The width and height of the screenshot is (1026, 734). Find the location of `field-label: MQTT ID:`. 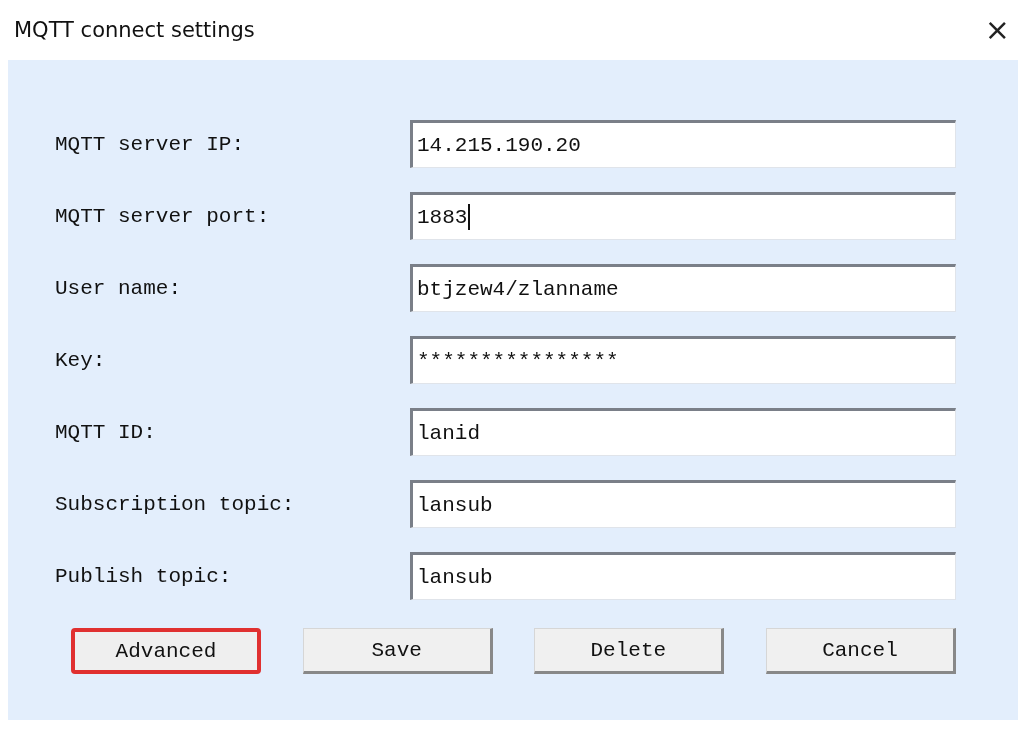

field-label: MQTT ID: is located at coordinates (106, 432).